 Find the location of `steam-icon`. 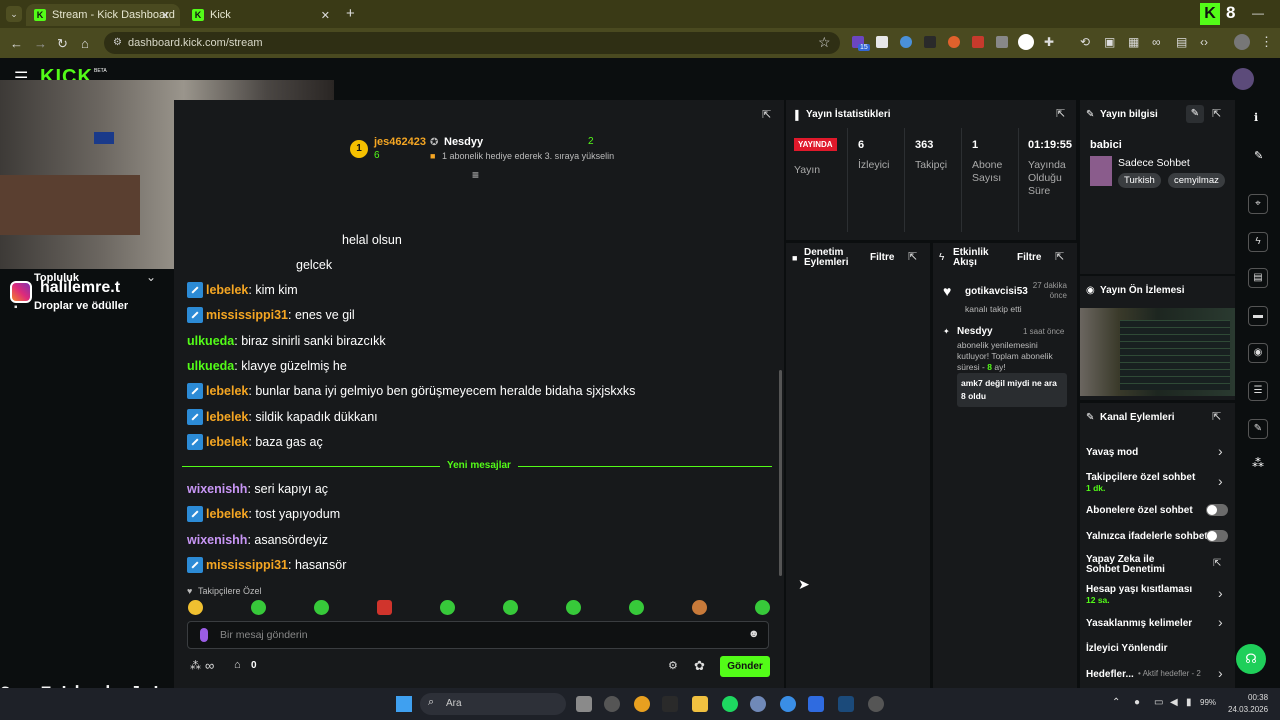

steam-icon is located at coordinates (846, 704).